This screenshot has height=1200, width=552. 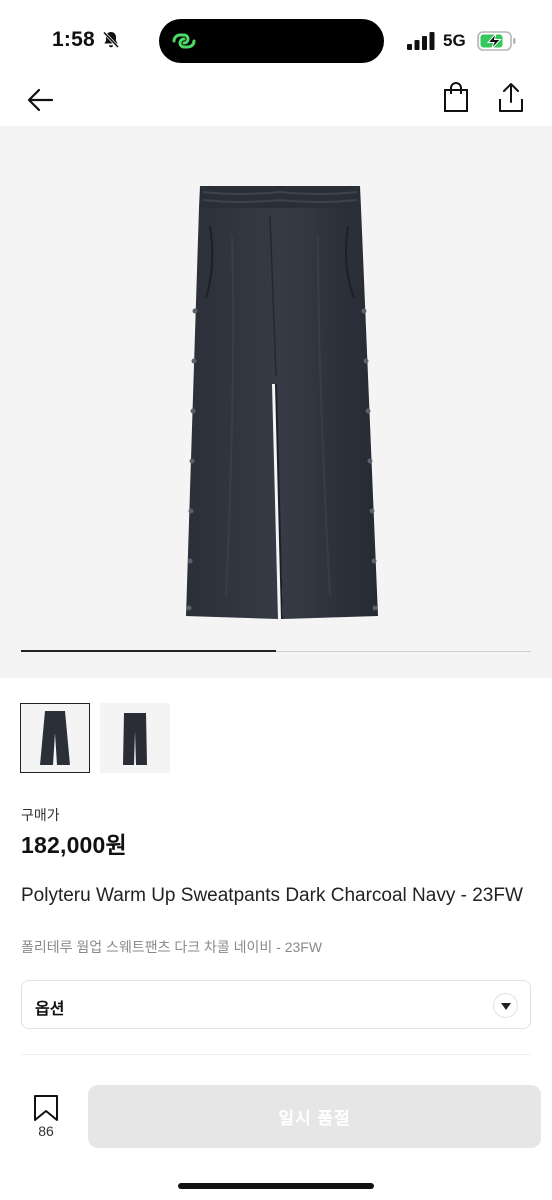 I want to click on network-type: 5G, so click(x=454, y=40).